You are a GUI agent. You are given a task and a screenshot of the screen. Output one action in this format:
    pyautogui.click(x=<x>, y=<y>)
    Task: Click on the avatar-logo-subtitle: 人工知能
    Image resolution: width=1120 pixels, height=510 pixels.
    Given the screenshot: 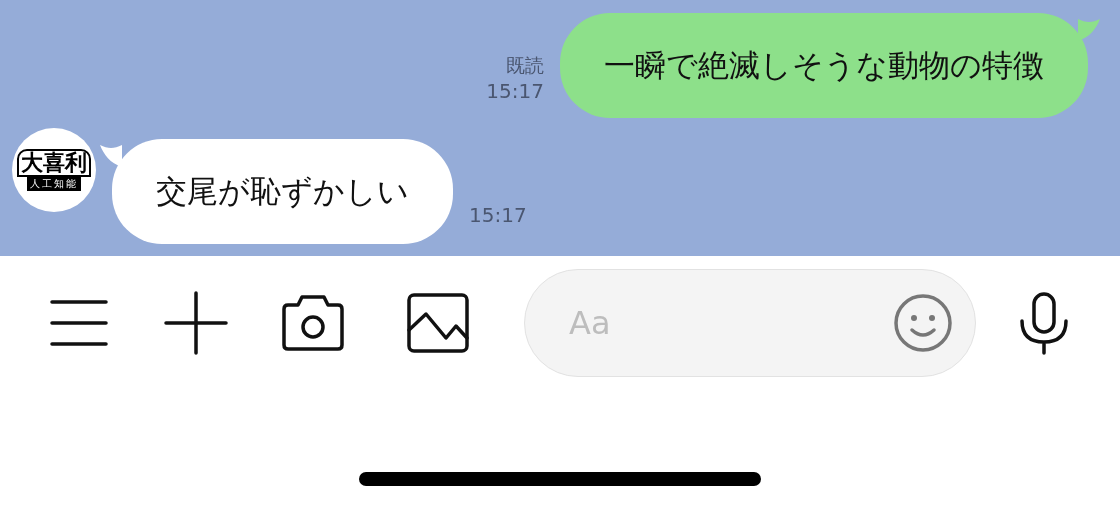 What is the action you would take?
    pyautogui.click(x=54, y=184)
    